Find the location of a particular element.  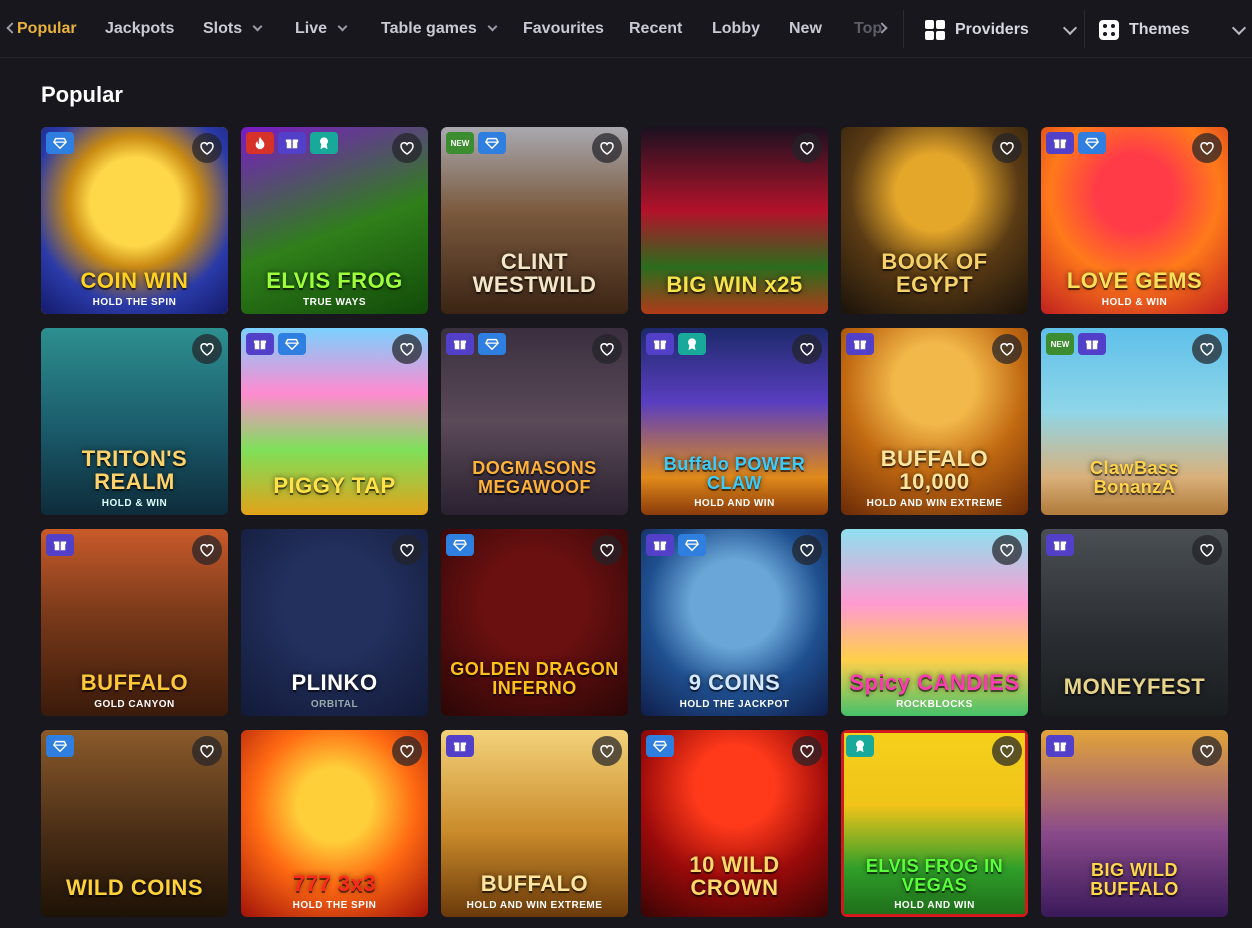

game-tile: Buffalo POWER CLAW HOLD AND WIN is located at coordinates (734, 421).